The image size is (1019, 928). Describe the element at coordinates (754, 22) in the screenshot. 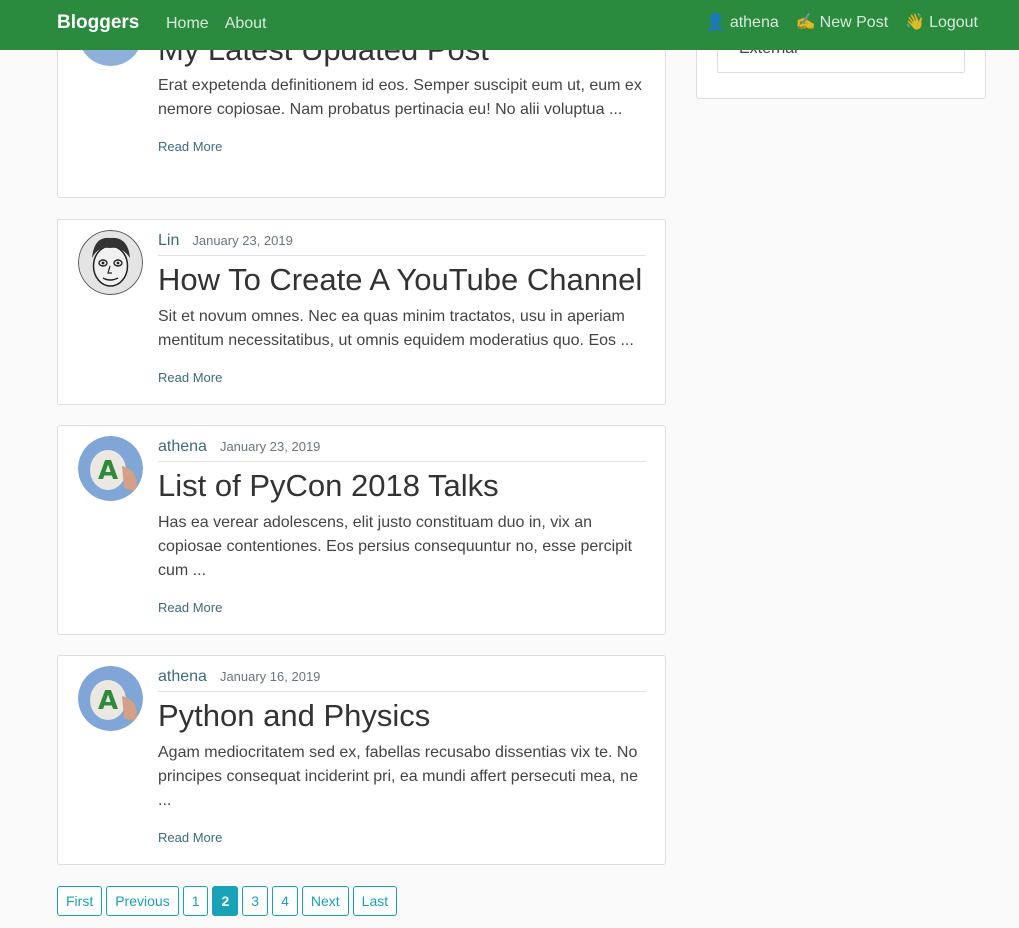

I see `nav-user-label: athena` at that location.